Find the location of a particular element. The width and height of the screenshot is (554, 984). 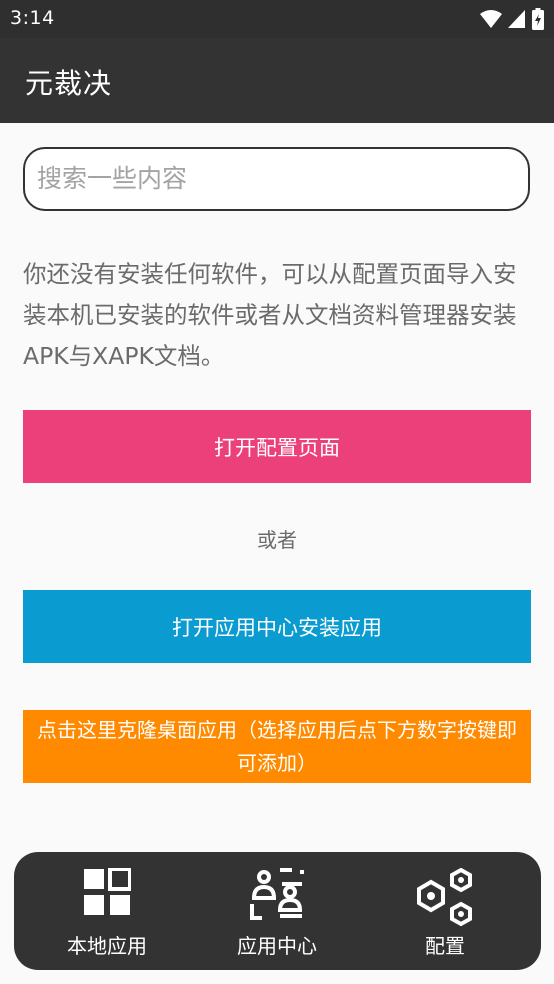

status-time: 3:14 is located at coordinates (32, 18).